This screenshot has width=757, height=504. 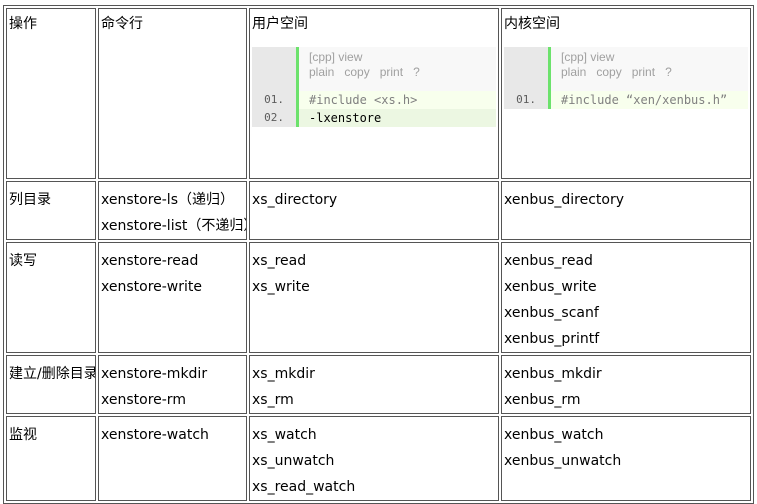 What do you see at coordinates (374, 210) in the screenshot?
I see `user-cell: xs_directory` at bounding box center [374, 210].